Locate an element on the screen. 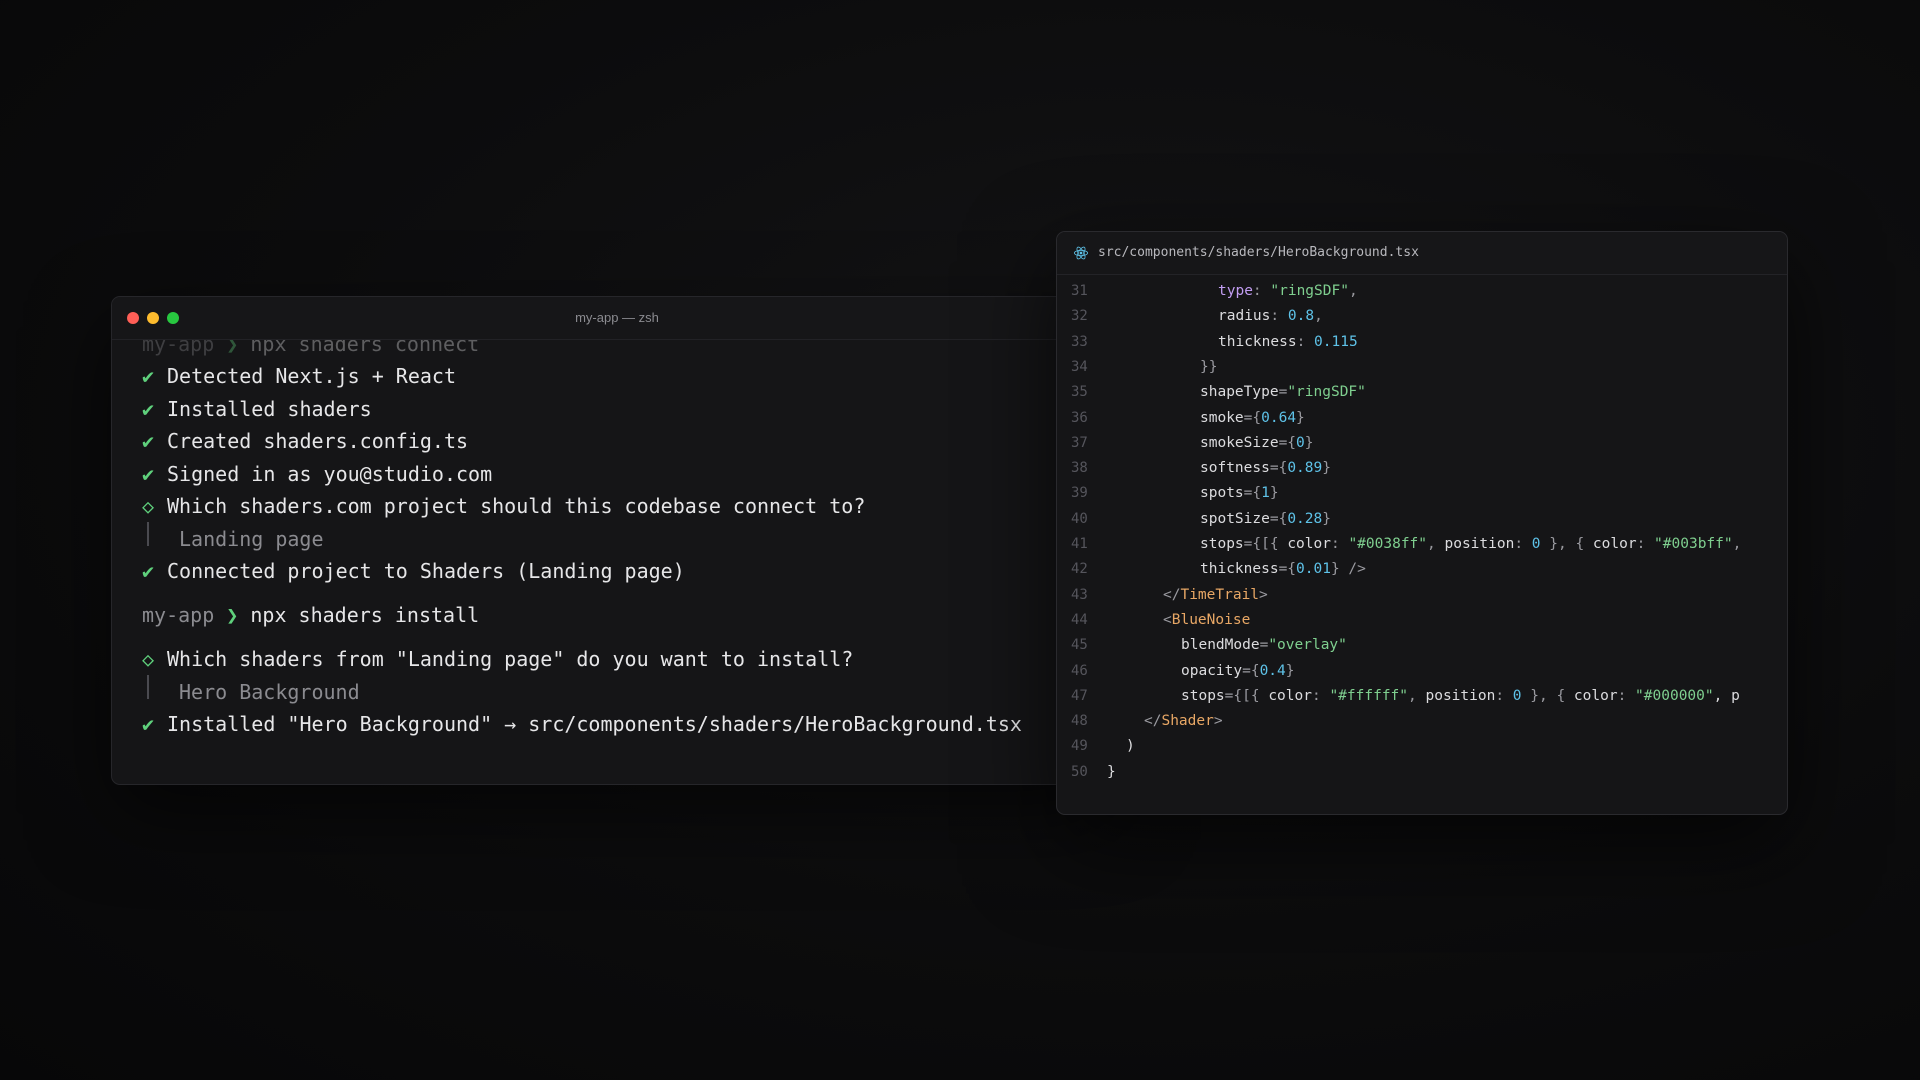 The height and width of the screenshot is (1080, 1920). terminal-titlebar: my-app — zsh is located at coordinates (612, 318).